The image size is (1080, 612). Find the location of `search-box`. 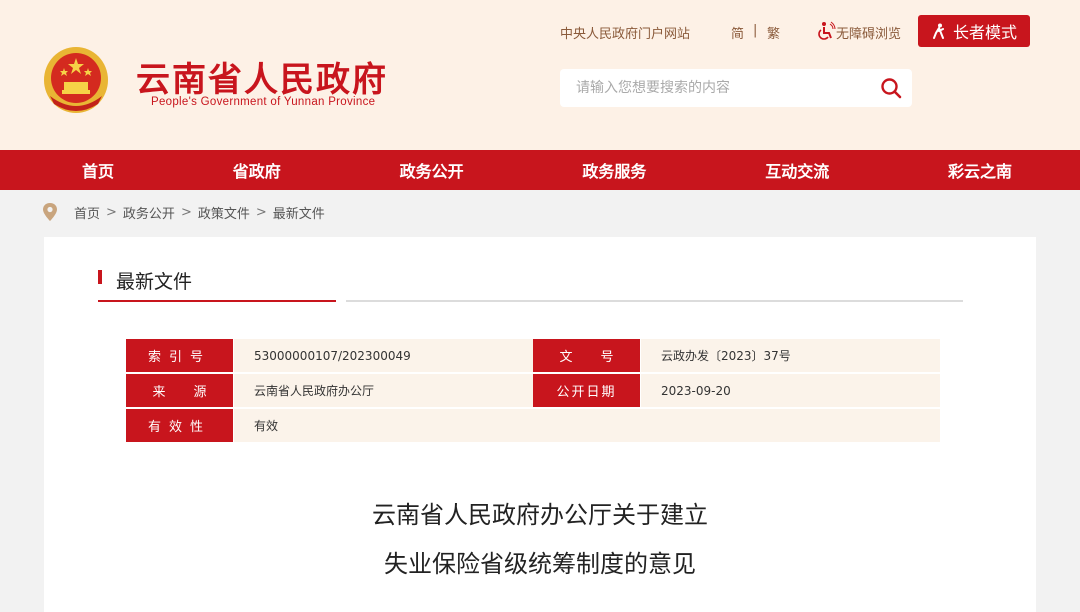

search-box is located at coordinates (736, 88).